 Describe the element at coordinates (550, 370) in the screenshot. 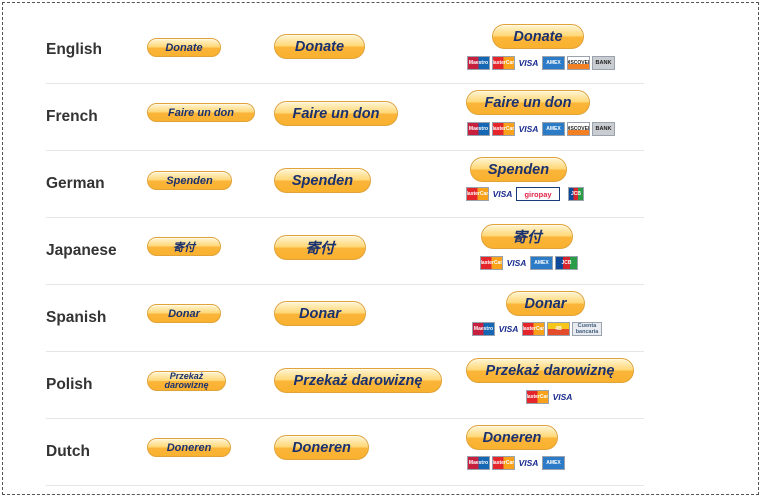

I see `donate-button-large: Przekaż darowiznę` at that location.